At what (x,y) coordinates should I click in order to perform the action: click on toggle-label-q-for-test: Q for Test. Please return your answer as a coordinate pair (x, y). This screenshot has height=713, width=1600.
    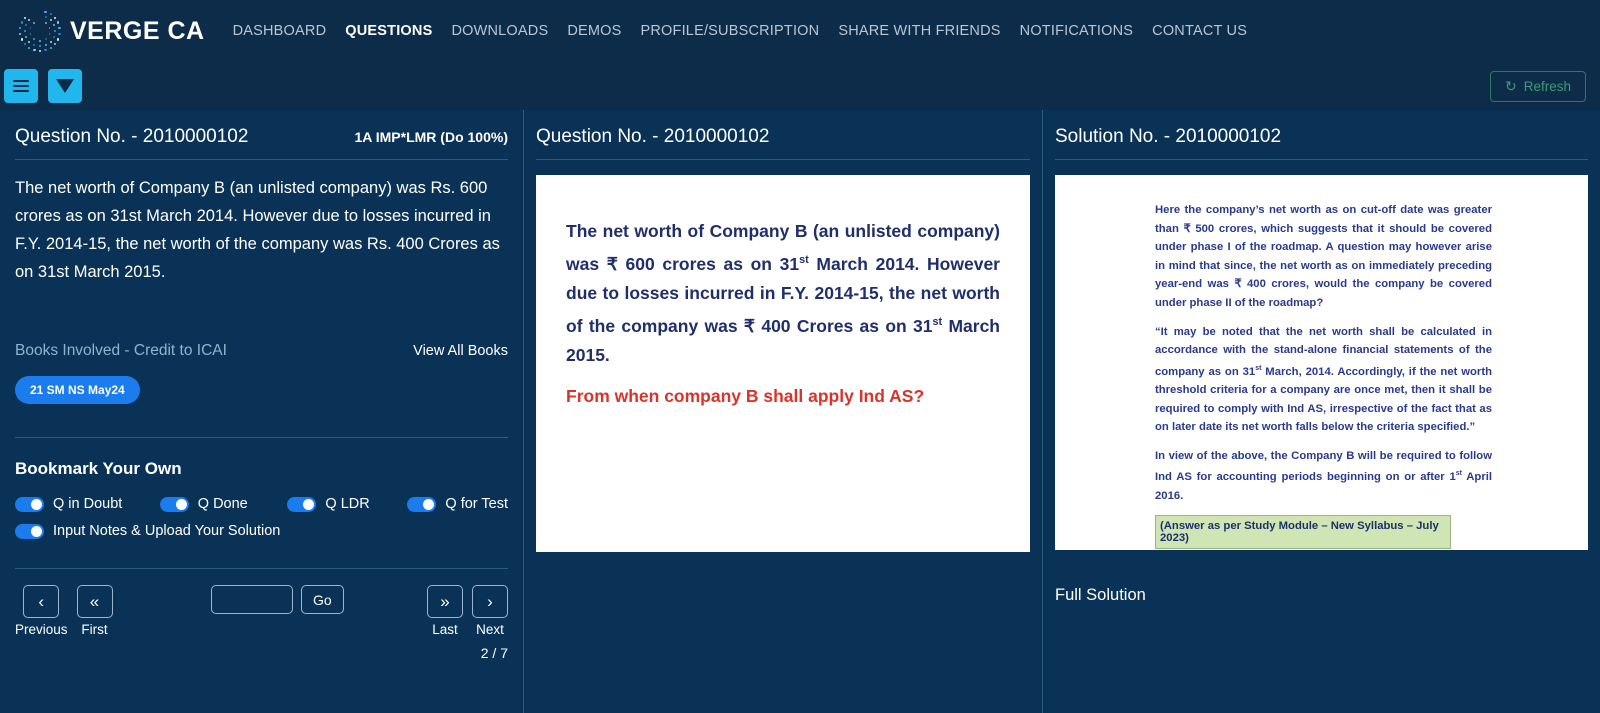
    Looking at the image, I should click on (476, 504).